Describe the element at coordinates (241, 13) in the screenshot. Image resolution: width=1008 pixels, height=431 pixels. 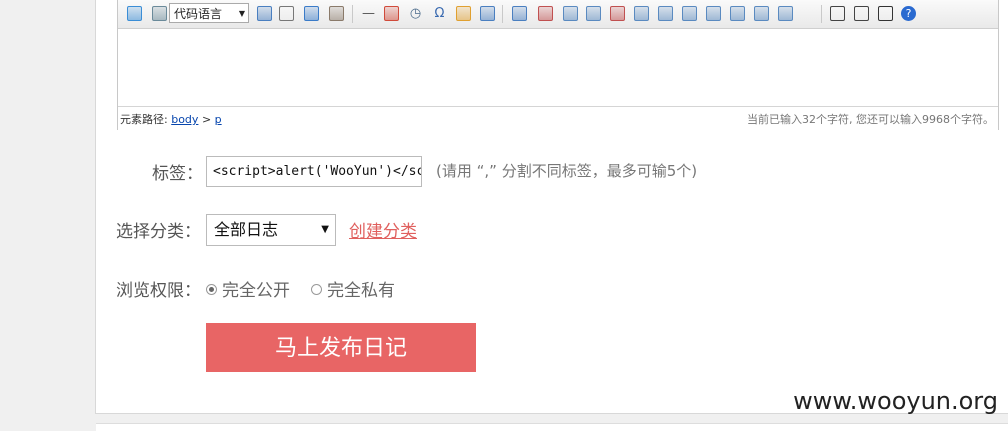
I see `chevron-down-icon: ▼` at that location.